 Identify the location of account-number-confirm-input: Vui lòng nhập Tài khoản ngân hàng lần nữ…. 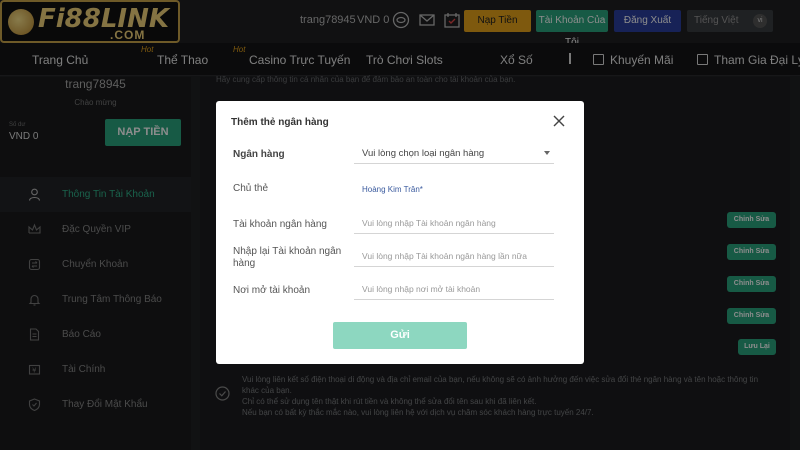
(454, 256).